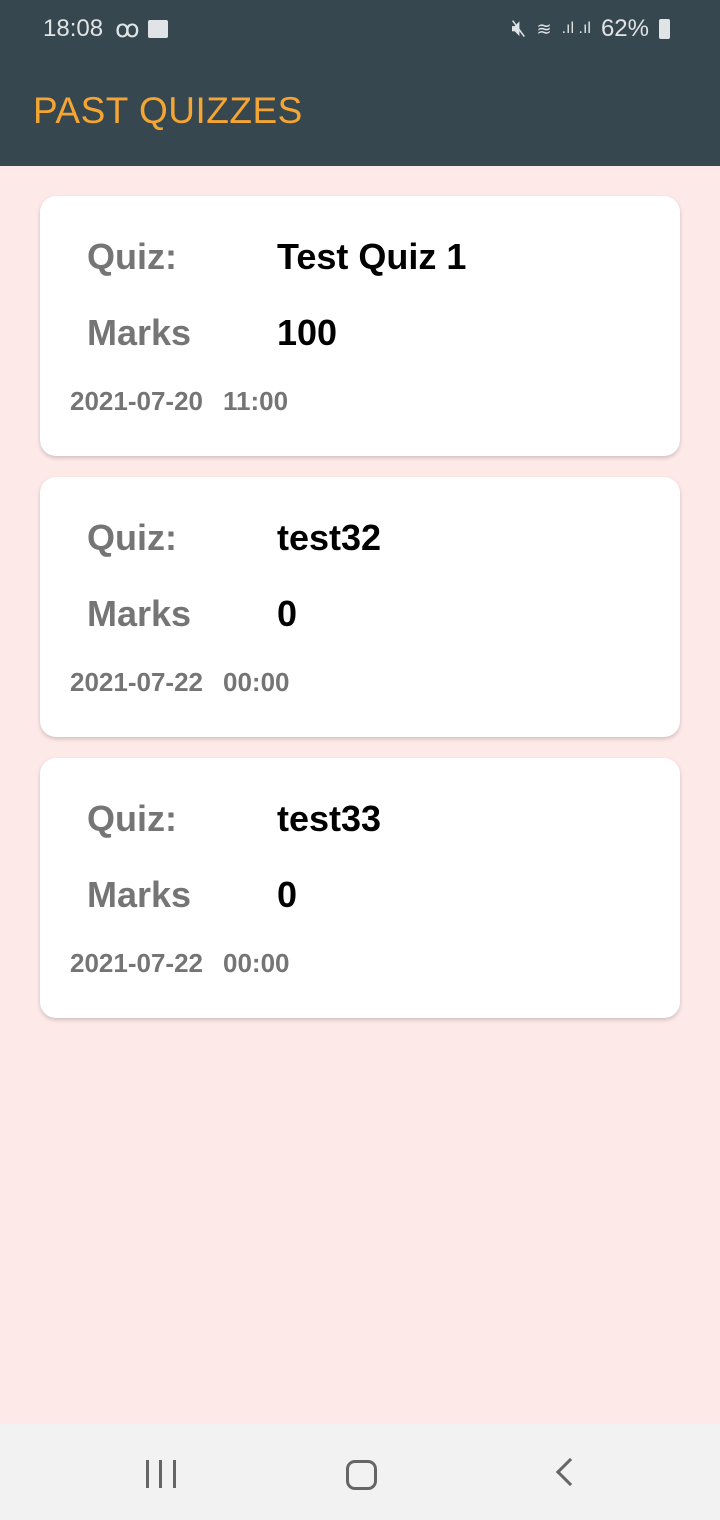 The width and height of the screenshot is (720, 1520). What do you see at coordinates (307, 332) in the screenshot?
I see `marks-value: 100` at bounding box center [307, 332].